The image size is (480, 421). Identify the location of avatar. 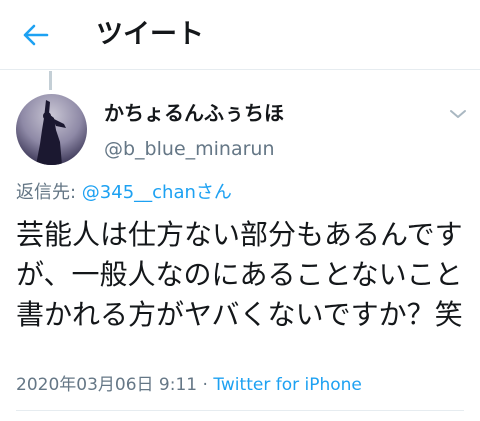
(51, 129).